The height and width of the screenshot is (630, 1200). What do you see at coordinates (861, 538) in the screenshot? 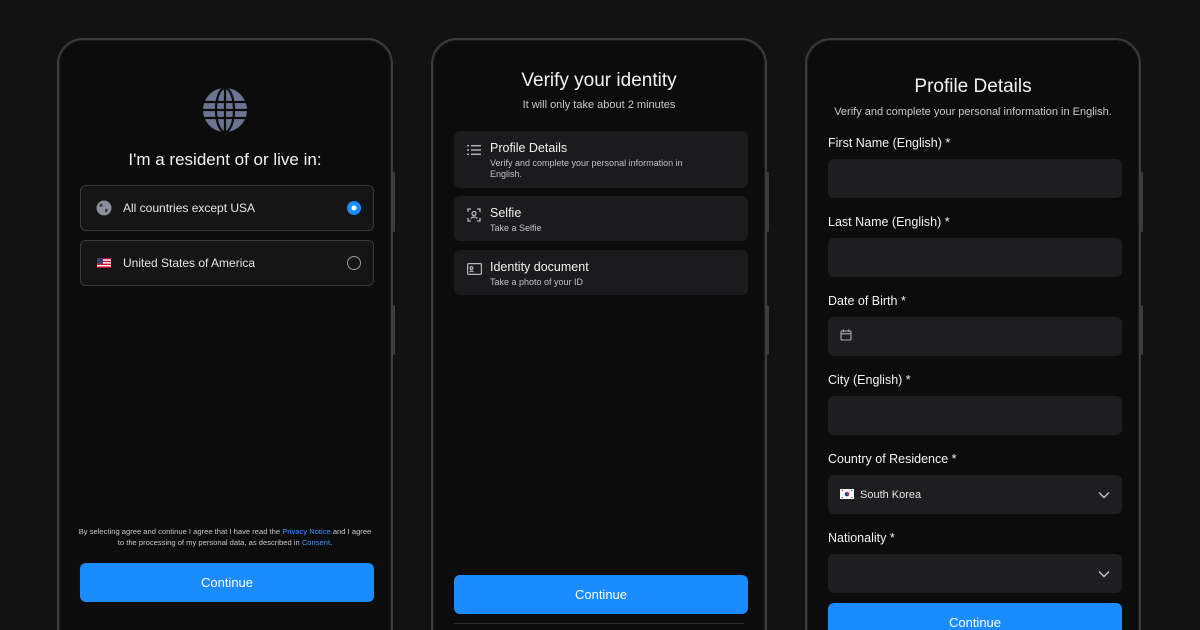
I see `nationality-label: Nationality *` at bounding box center [861, 538].